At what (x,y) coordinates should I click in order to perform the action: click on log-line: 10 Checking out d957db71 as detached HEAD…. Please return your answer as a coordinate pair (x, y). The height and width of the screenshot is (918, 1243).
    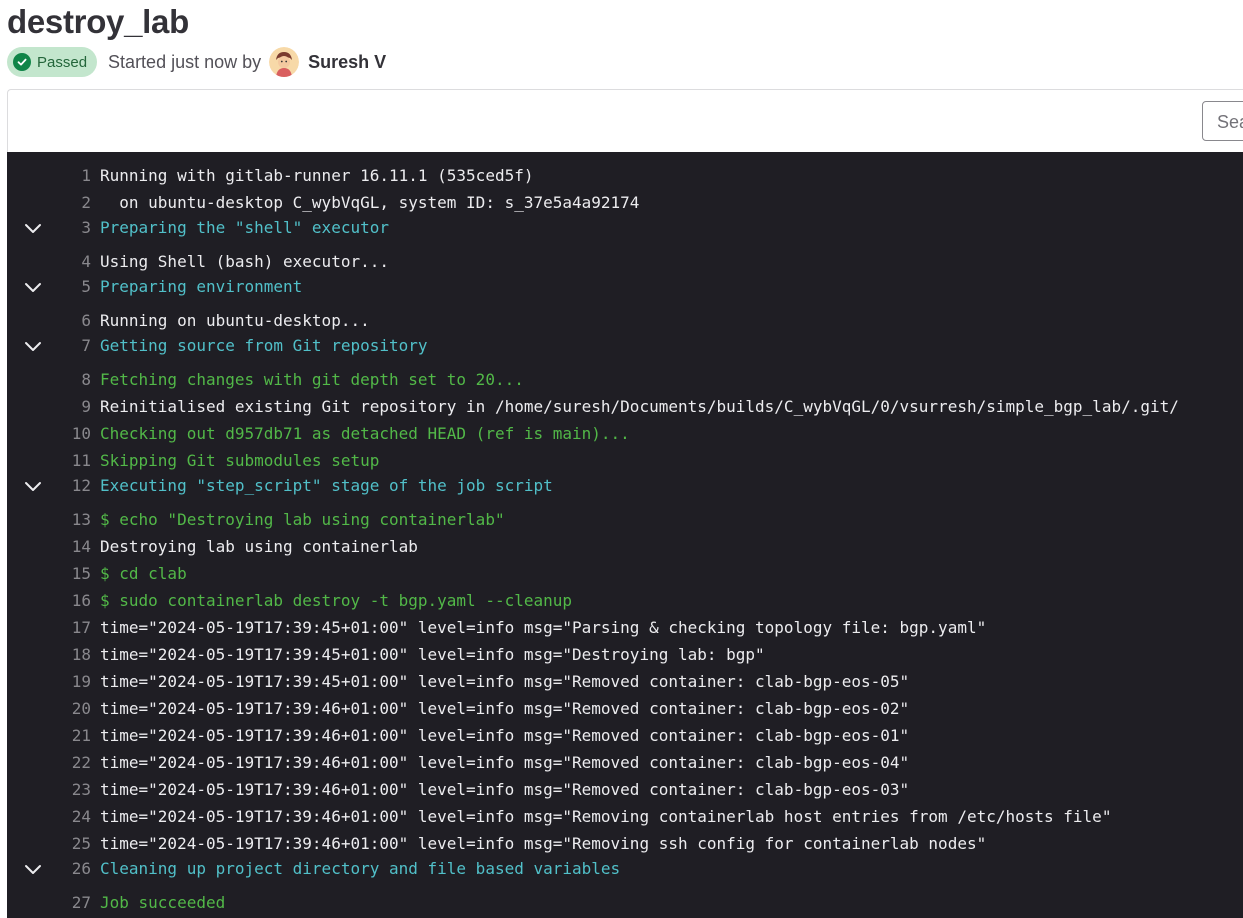
    Looking at the image, I should click on (625, 433).